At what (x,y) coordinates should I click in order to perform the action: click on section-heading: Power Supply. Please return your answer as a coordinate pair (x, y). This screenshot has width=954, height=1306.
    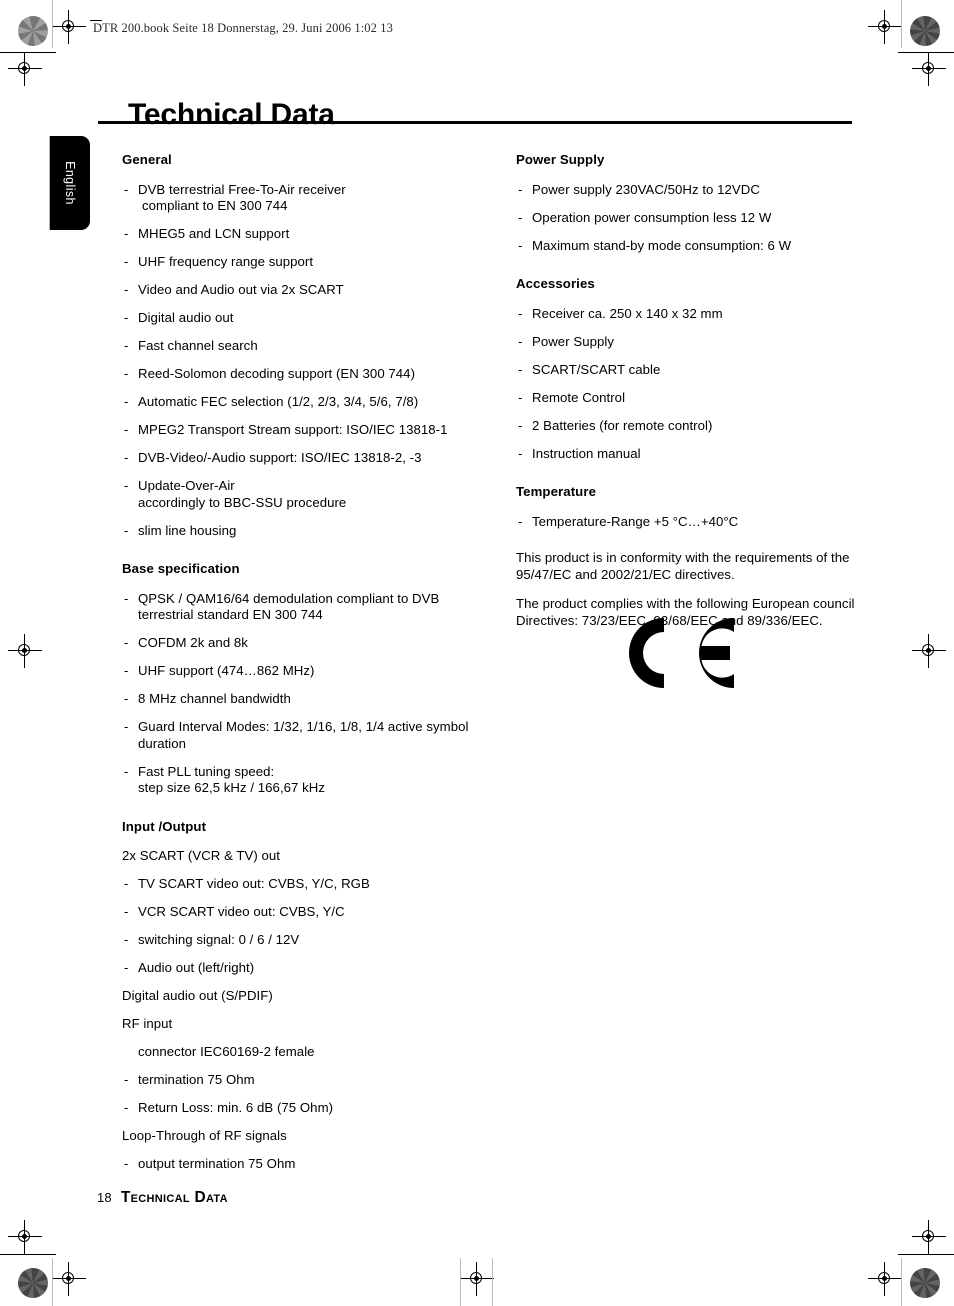
    Looking at the image, I should click on (560, 159).